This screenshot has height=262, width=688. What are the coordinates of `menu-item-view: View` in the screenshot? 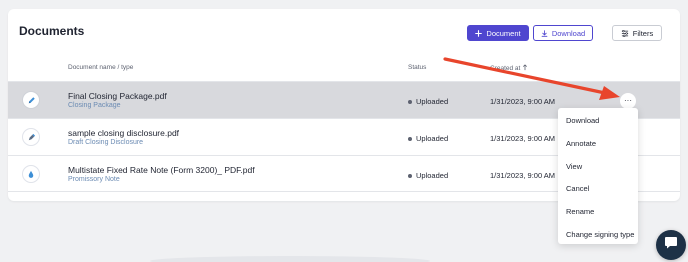 It's located at (574, 166).